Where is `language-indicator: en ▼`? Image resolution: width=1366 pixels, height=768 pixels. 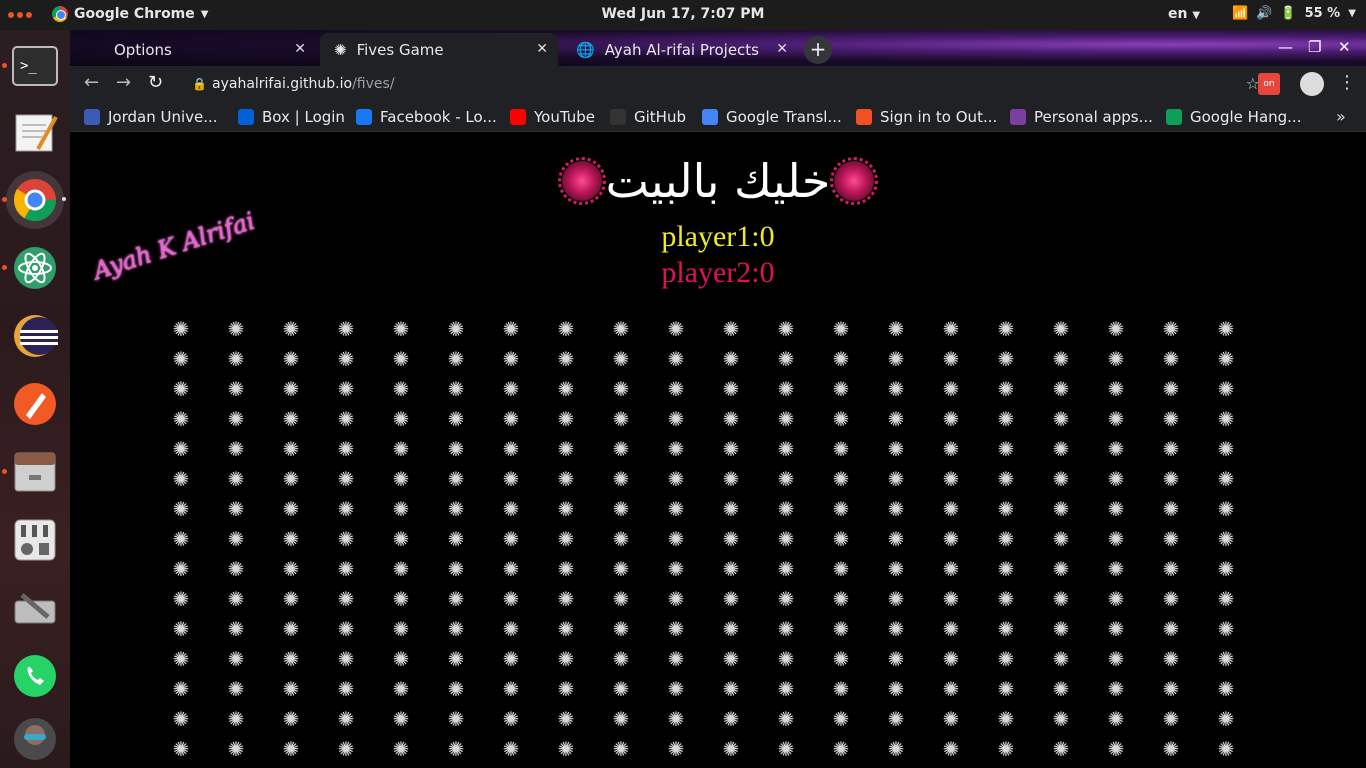 language-indicator: en ▼ is located at coordinates (1184, 14).